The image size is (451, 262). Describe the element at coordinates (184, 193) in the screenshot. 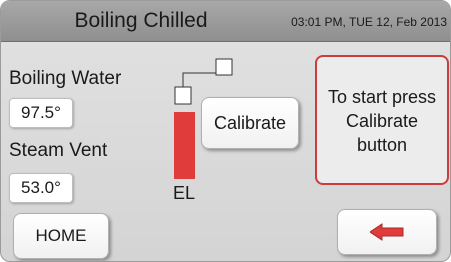

I see `level-indicator-label: EL` at that location.